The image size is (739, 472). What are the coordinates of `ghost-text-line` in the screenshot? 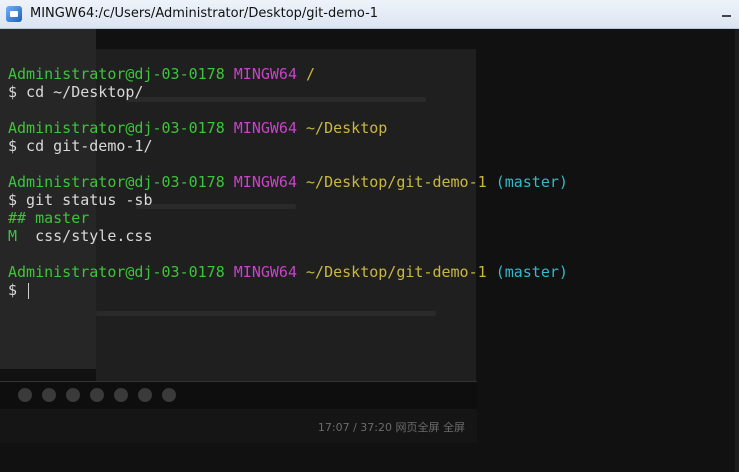 It's located at (266, 313).